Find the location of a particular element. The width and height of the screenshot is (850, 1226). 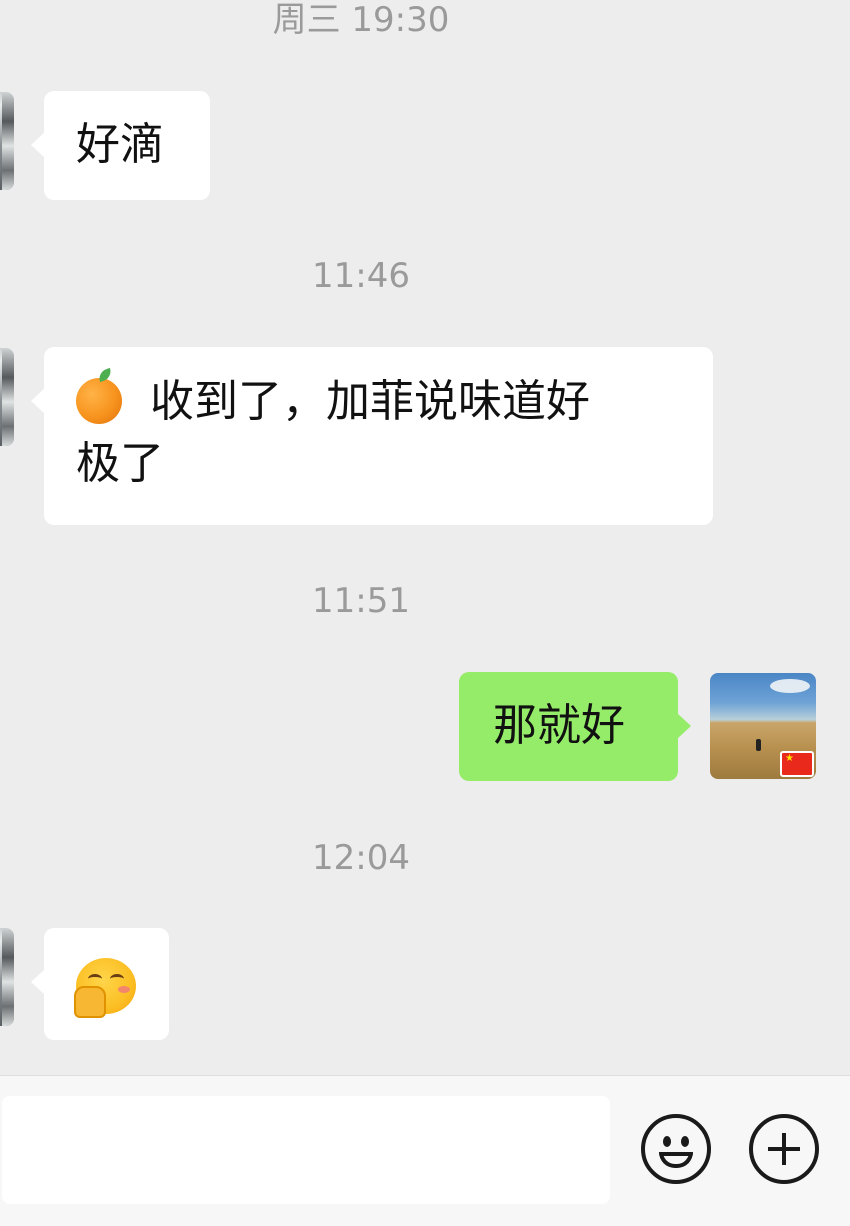

message-input is located at coordinates (306, 1150).